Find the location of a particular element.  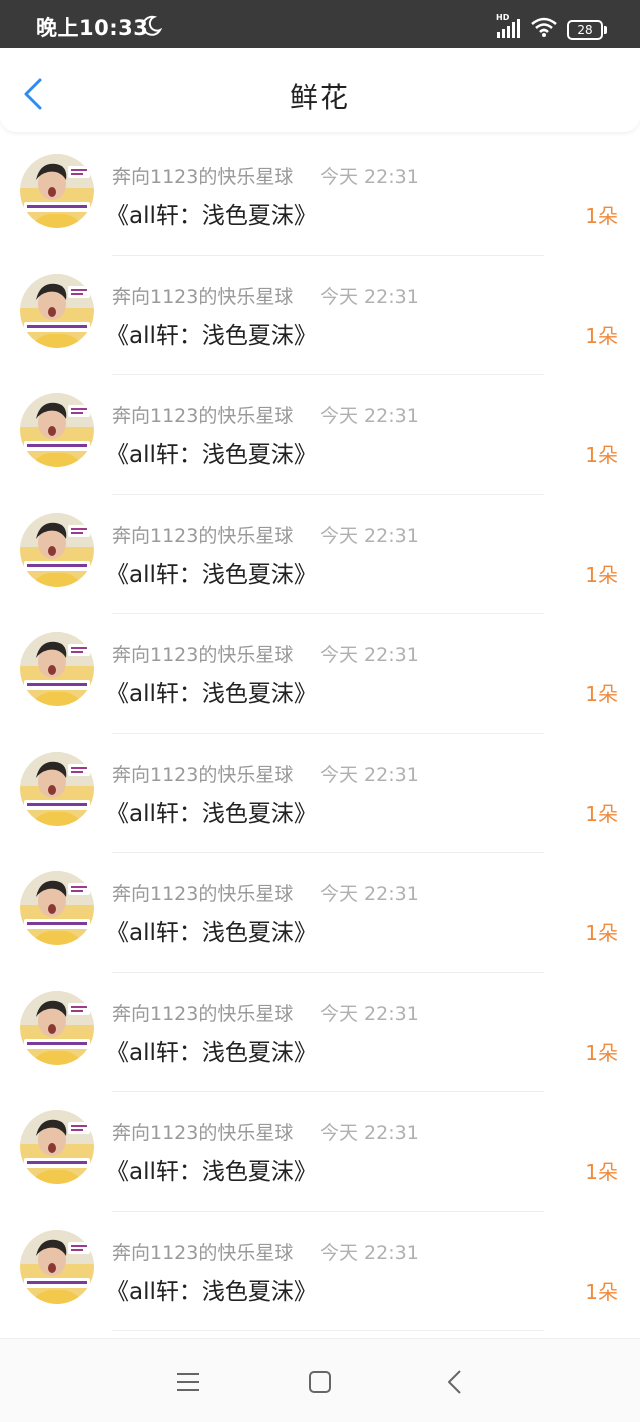

page-title: 鲜花 is located at coordinates (319, 97).